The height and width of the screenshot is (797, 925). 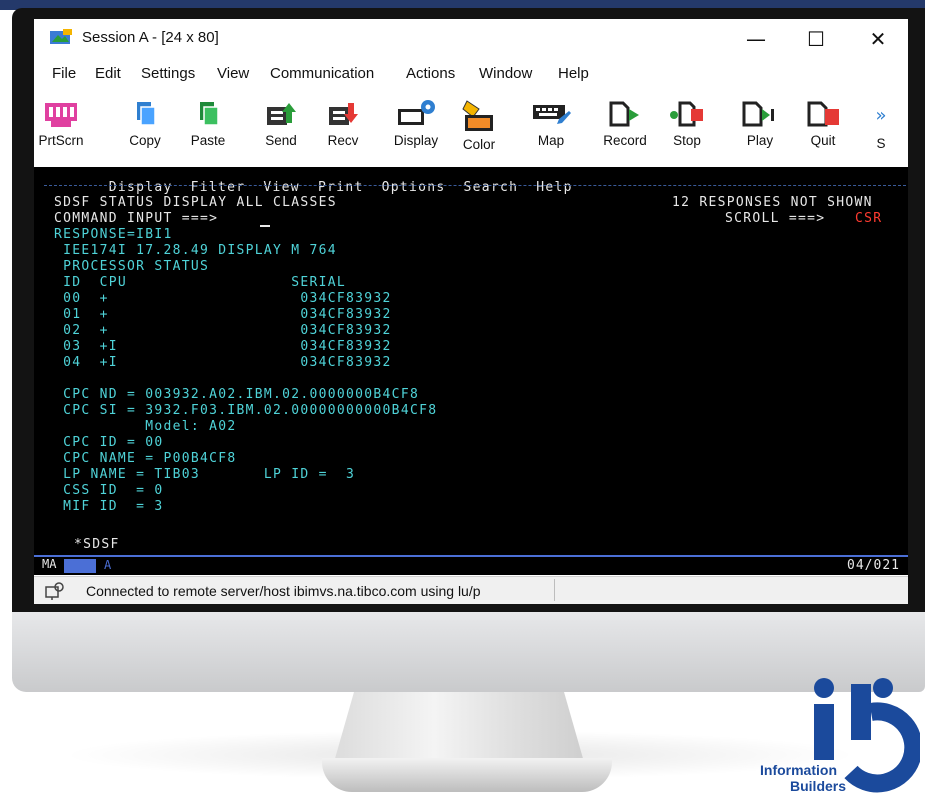 What do you see at coordinates (471, 566) in the screenshot?
I see `operator-info-area: MA A 04/021` at bounding box center [471, 566].